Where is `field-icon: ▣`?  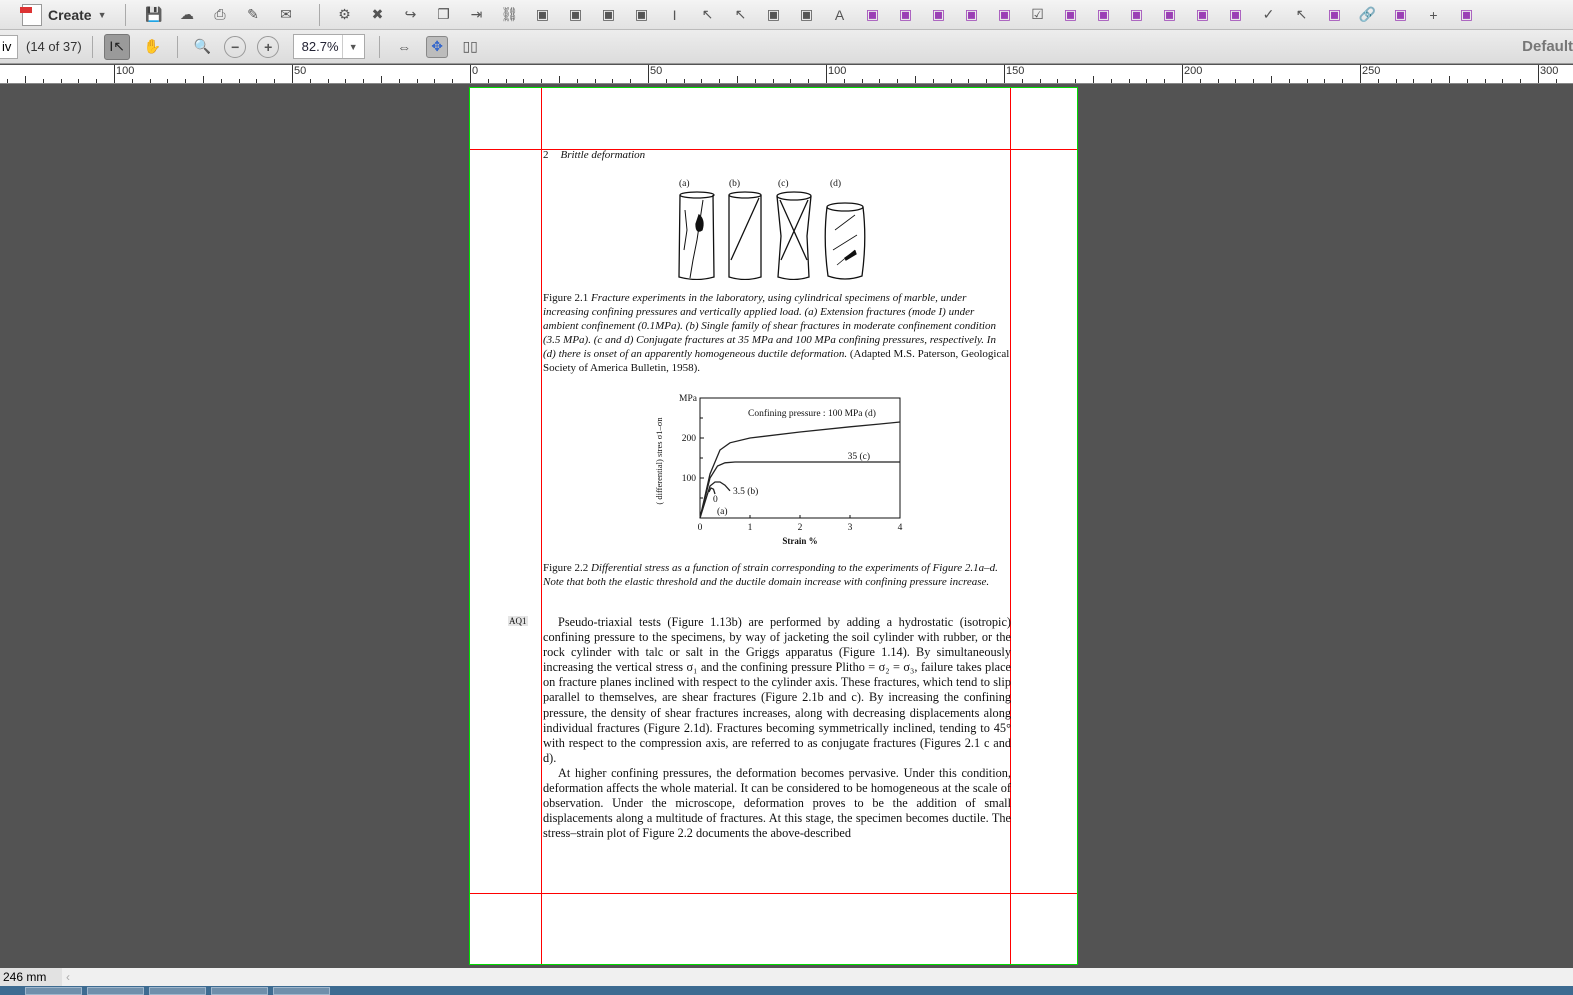
field-icon: ▣ is located at coordinates (1005, 15).